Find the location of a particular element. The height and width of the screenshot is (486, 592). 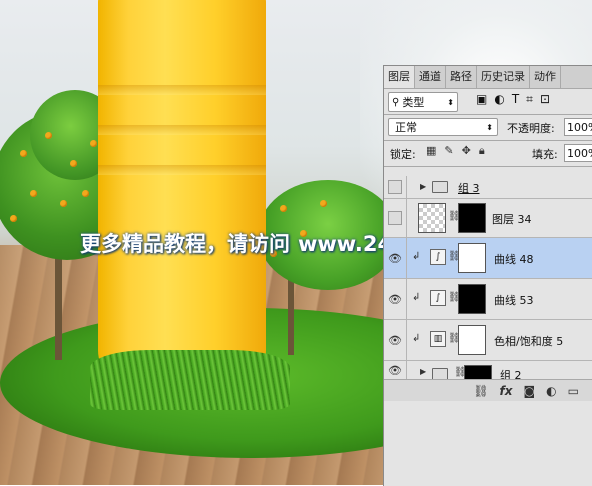

fill-input: 100% is located at coordinates (578, 153).